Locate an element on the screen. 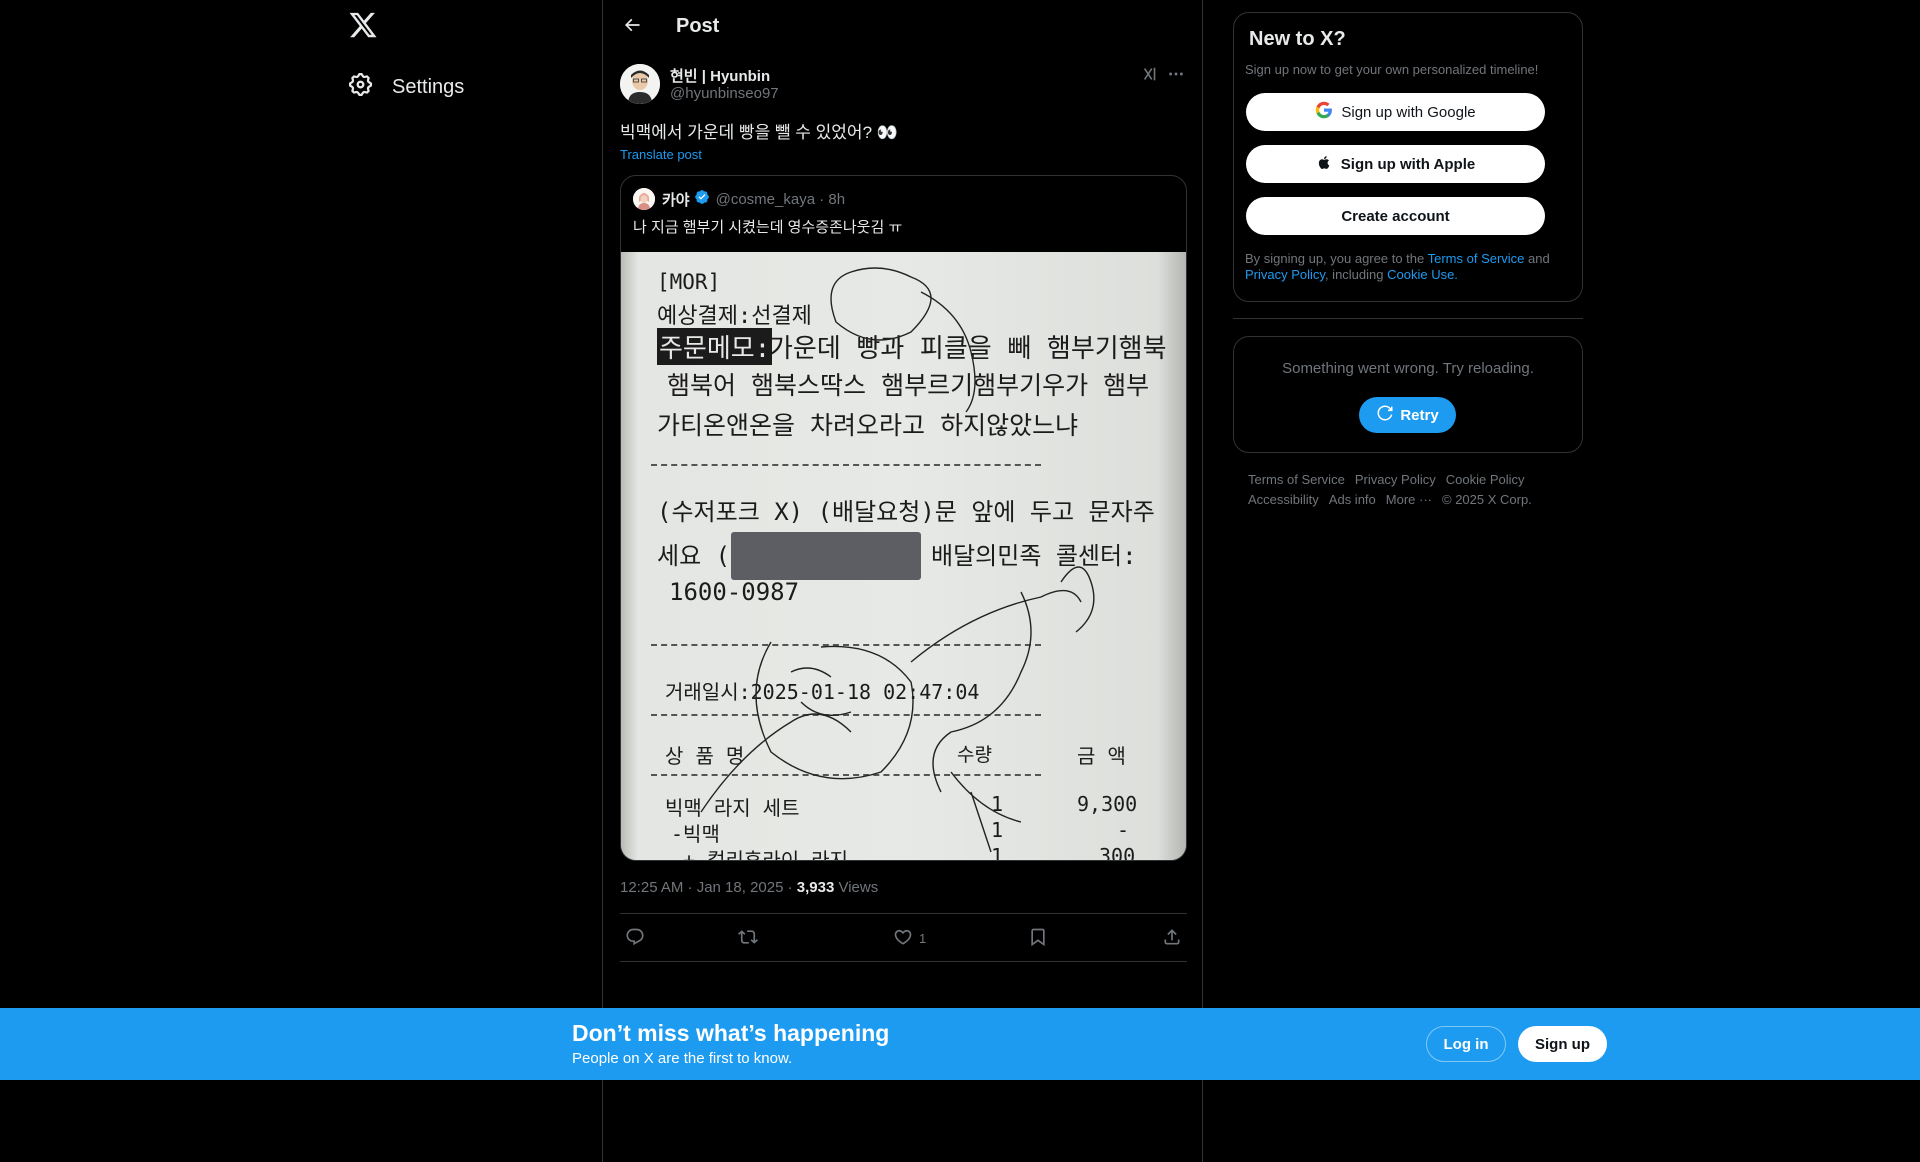 The image size is (1920, 1162). nav-settings: Settings is located at coordinates (404, 87).